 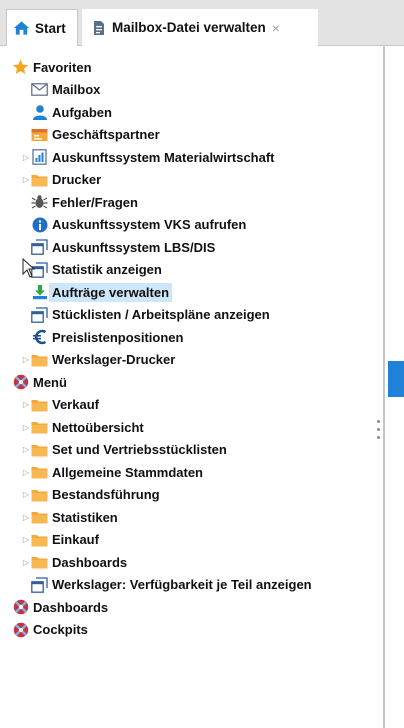 What do you see at coordinates (60, 629) in the screenshot?
I see `tree-item-label: Cockpits` at bounding box center [60, 629].